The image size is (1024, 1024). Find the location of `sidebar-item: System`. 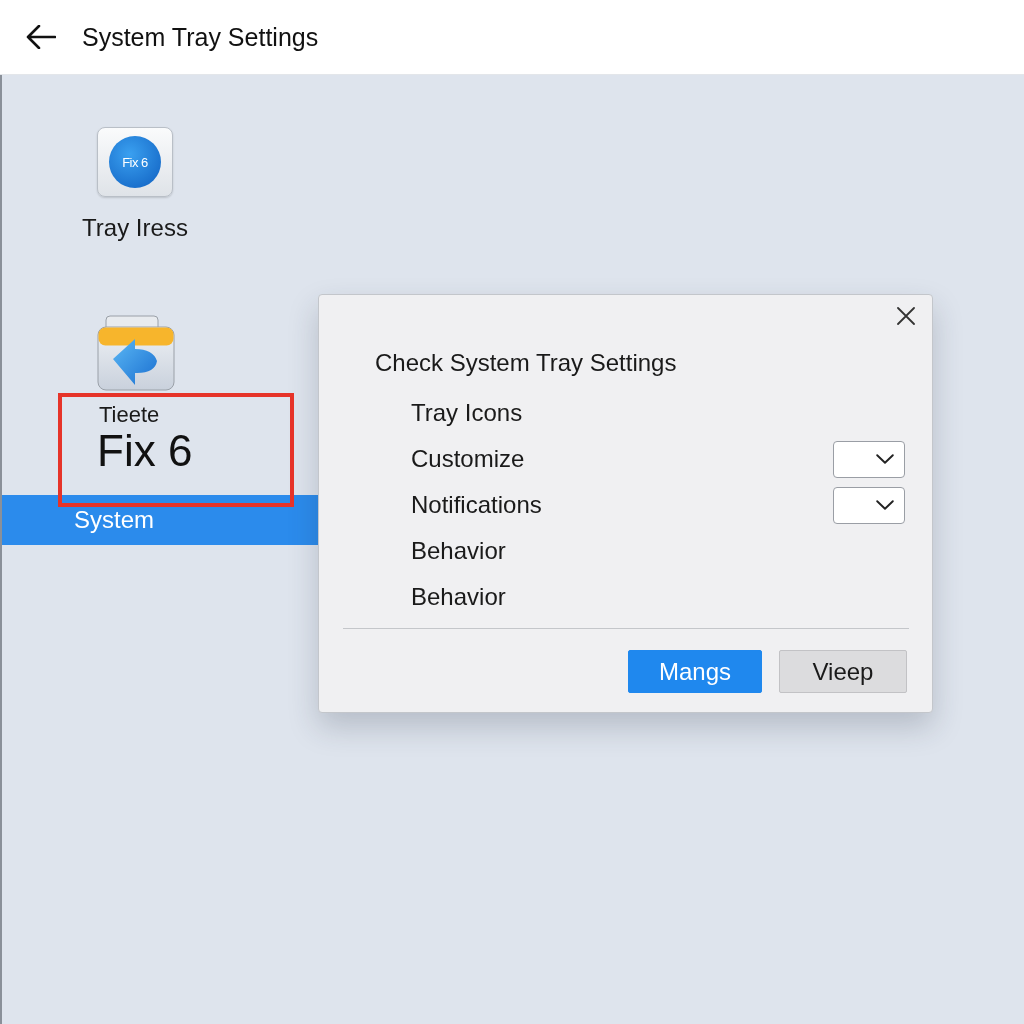

sidebar-item: System is located at coordinates (161, 520).